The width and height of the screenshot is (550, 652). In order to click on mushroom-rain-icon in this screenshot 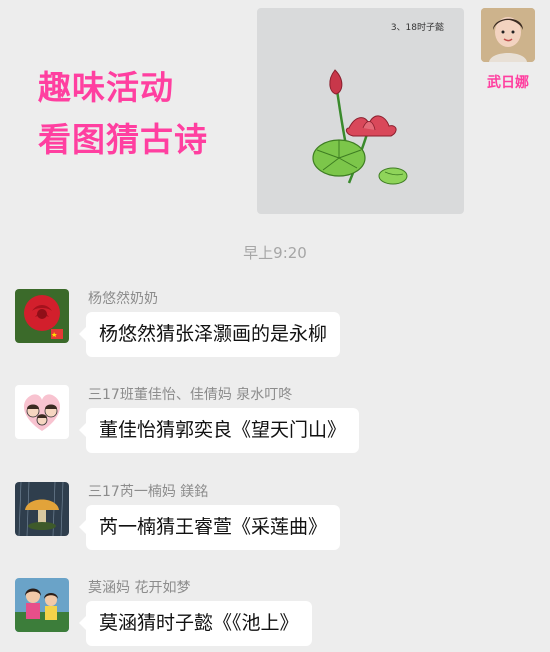, I will do `click(42, 509)`.